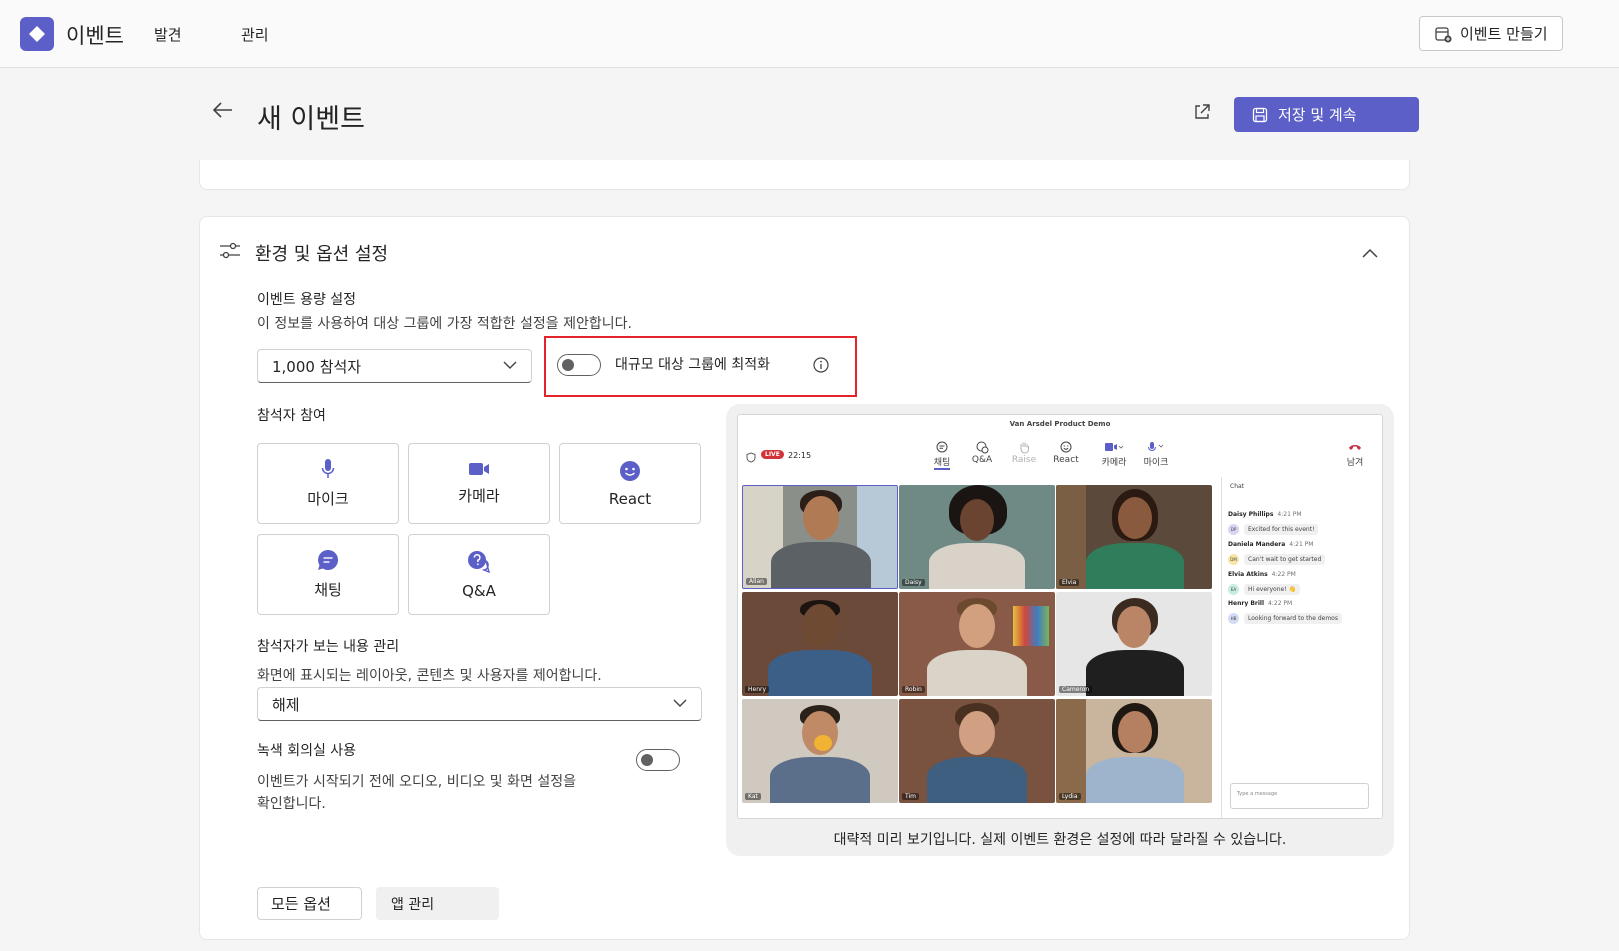  Describe the element at coordinates (1060, 424) in the screenshot. I see `preview-title: Van Arsdel Product Demo` at that location.